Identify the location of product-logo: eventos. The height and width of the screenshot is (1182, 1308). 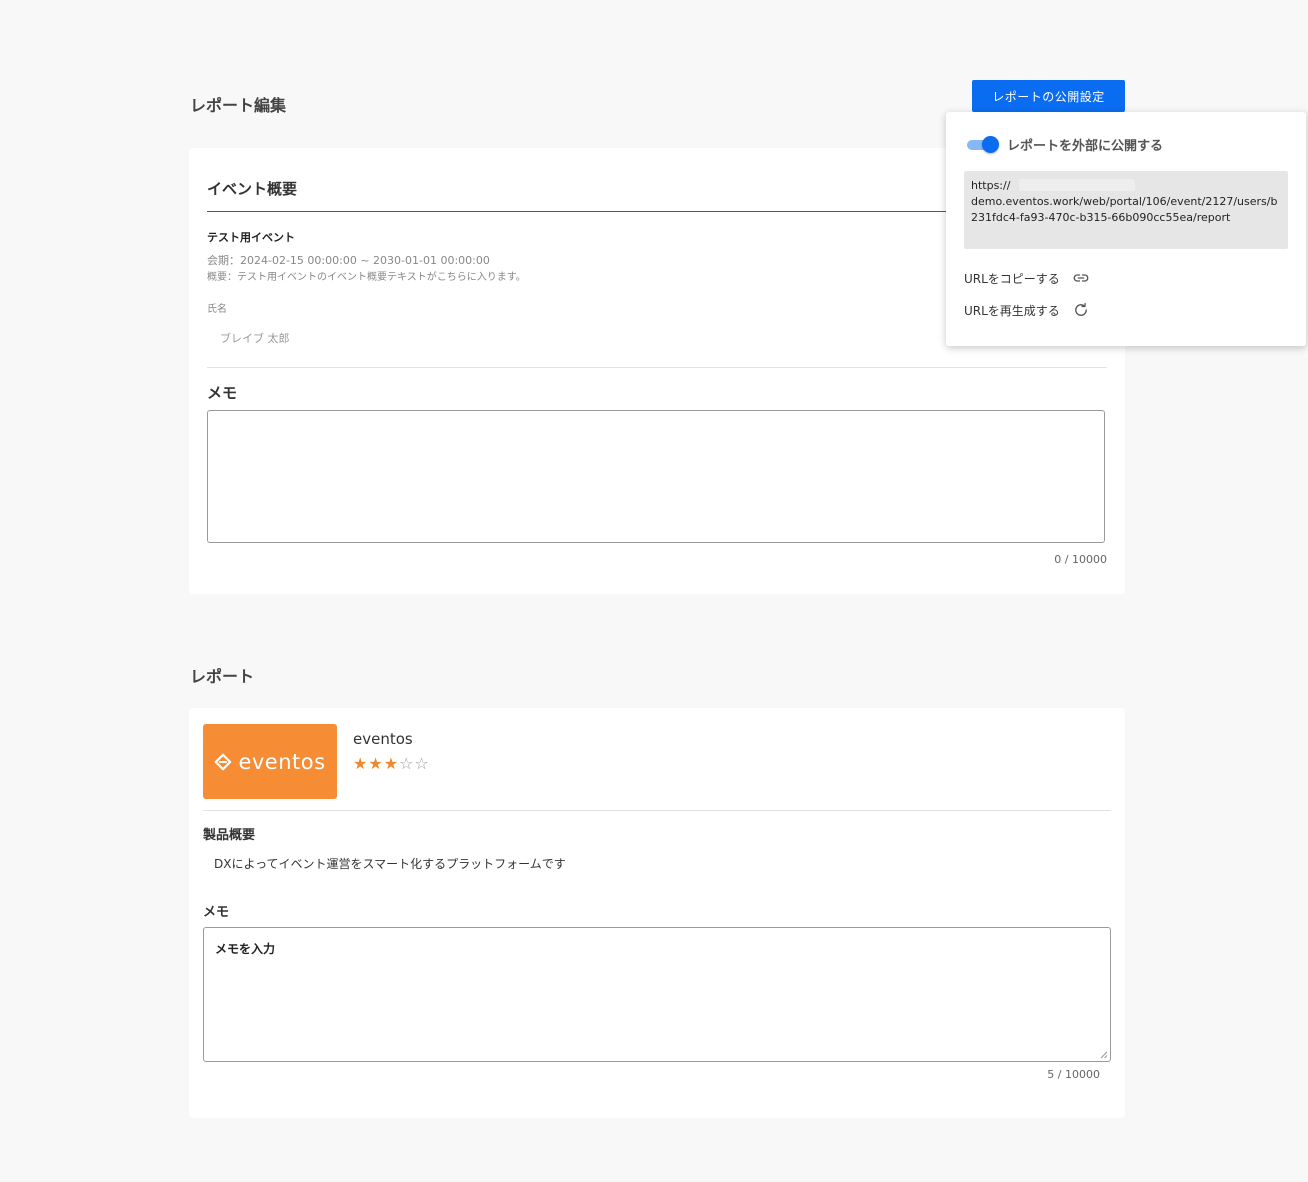
(270, 761).